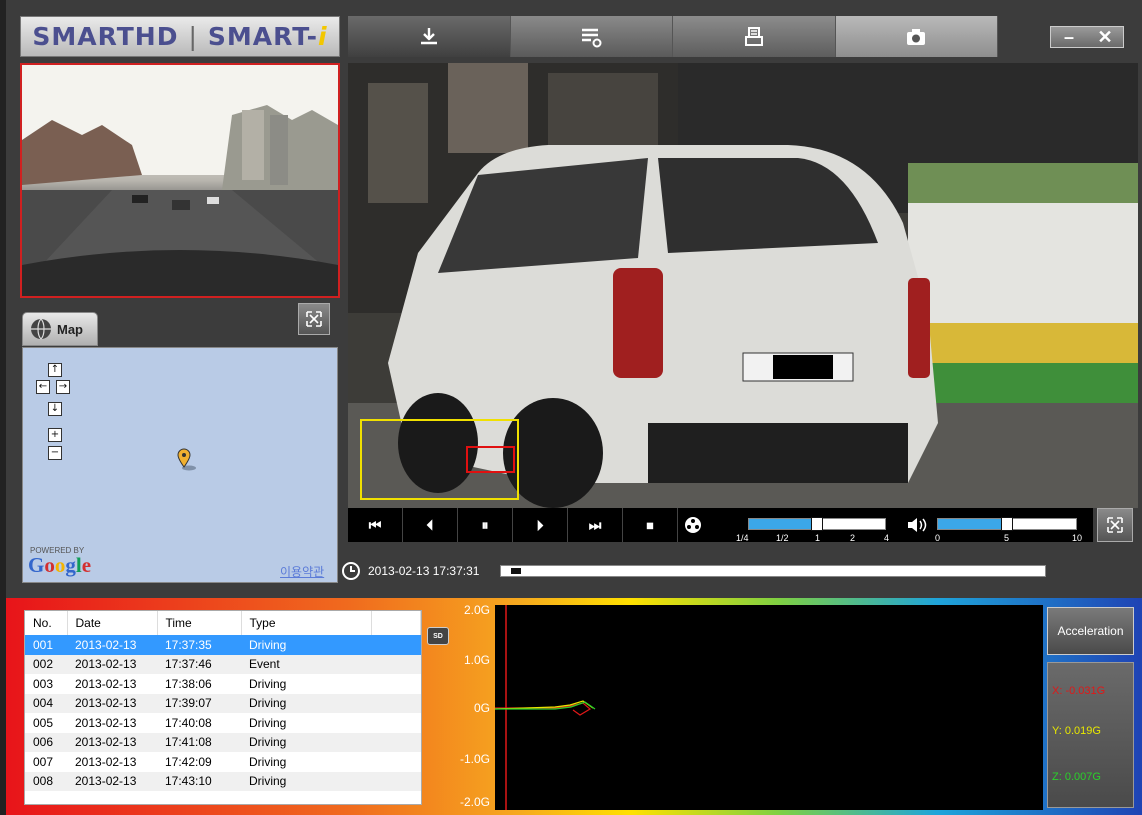 This screenshot has height=815, width=1142. I want to click on speed-tick: 1, so click(818, 538).